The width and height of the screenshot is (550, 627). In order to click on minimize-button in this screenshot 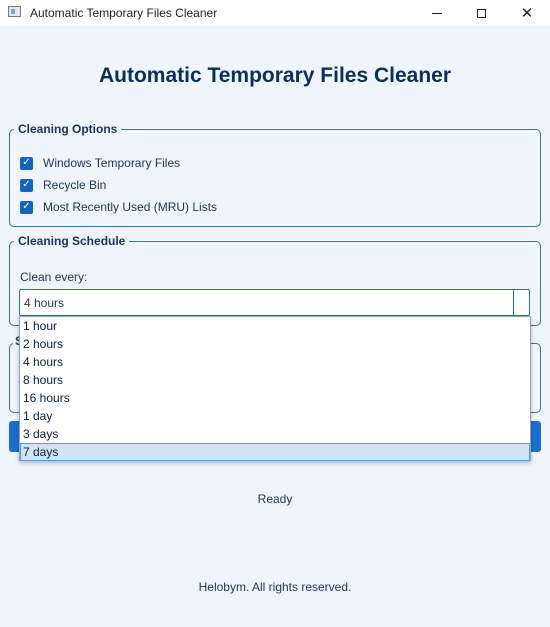, I will do `click(437, 13)`.